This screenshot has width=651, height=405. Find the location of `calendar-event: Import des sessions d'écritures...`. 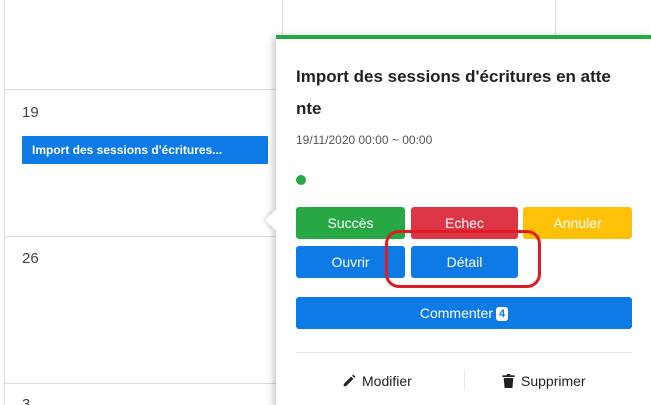

calendar-event: Import des sessions d'écritures... is located at coordinates (145, 150).